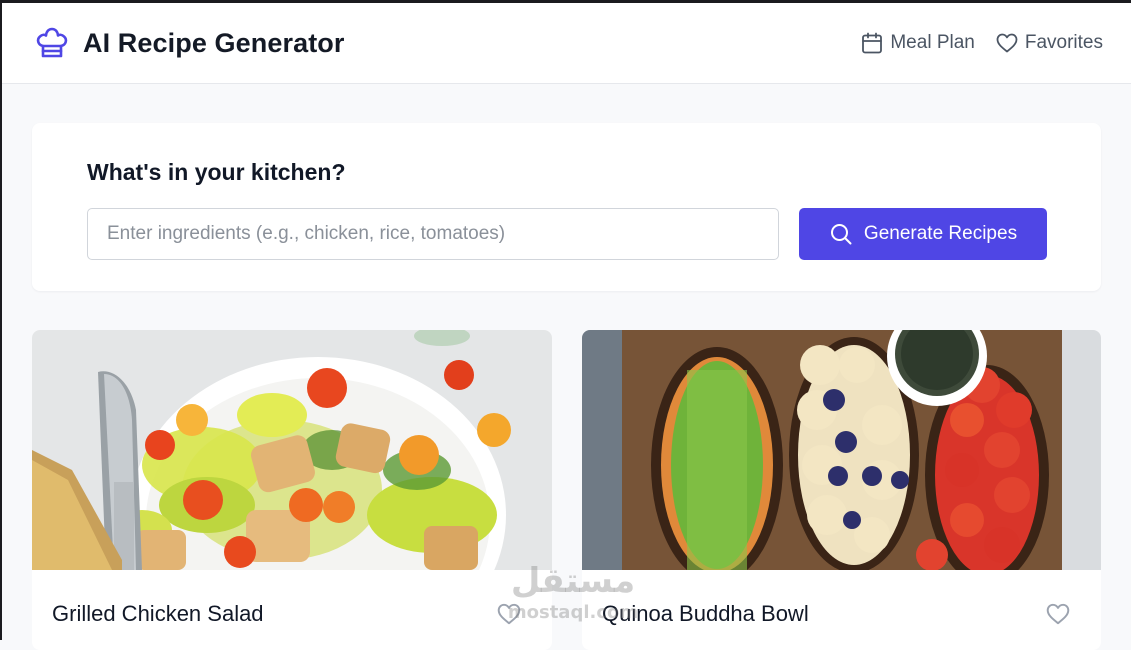 The width and height of the screenshot is (1131, 650). I want to click on nav-favorites: Favorites, so click(1049, 43).